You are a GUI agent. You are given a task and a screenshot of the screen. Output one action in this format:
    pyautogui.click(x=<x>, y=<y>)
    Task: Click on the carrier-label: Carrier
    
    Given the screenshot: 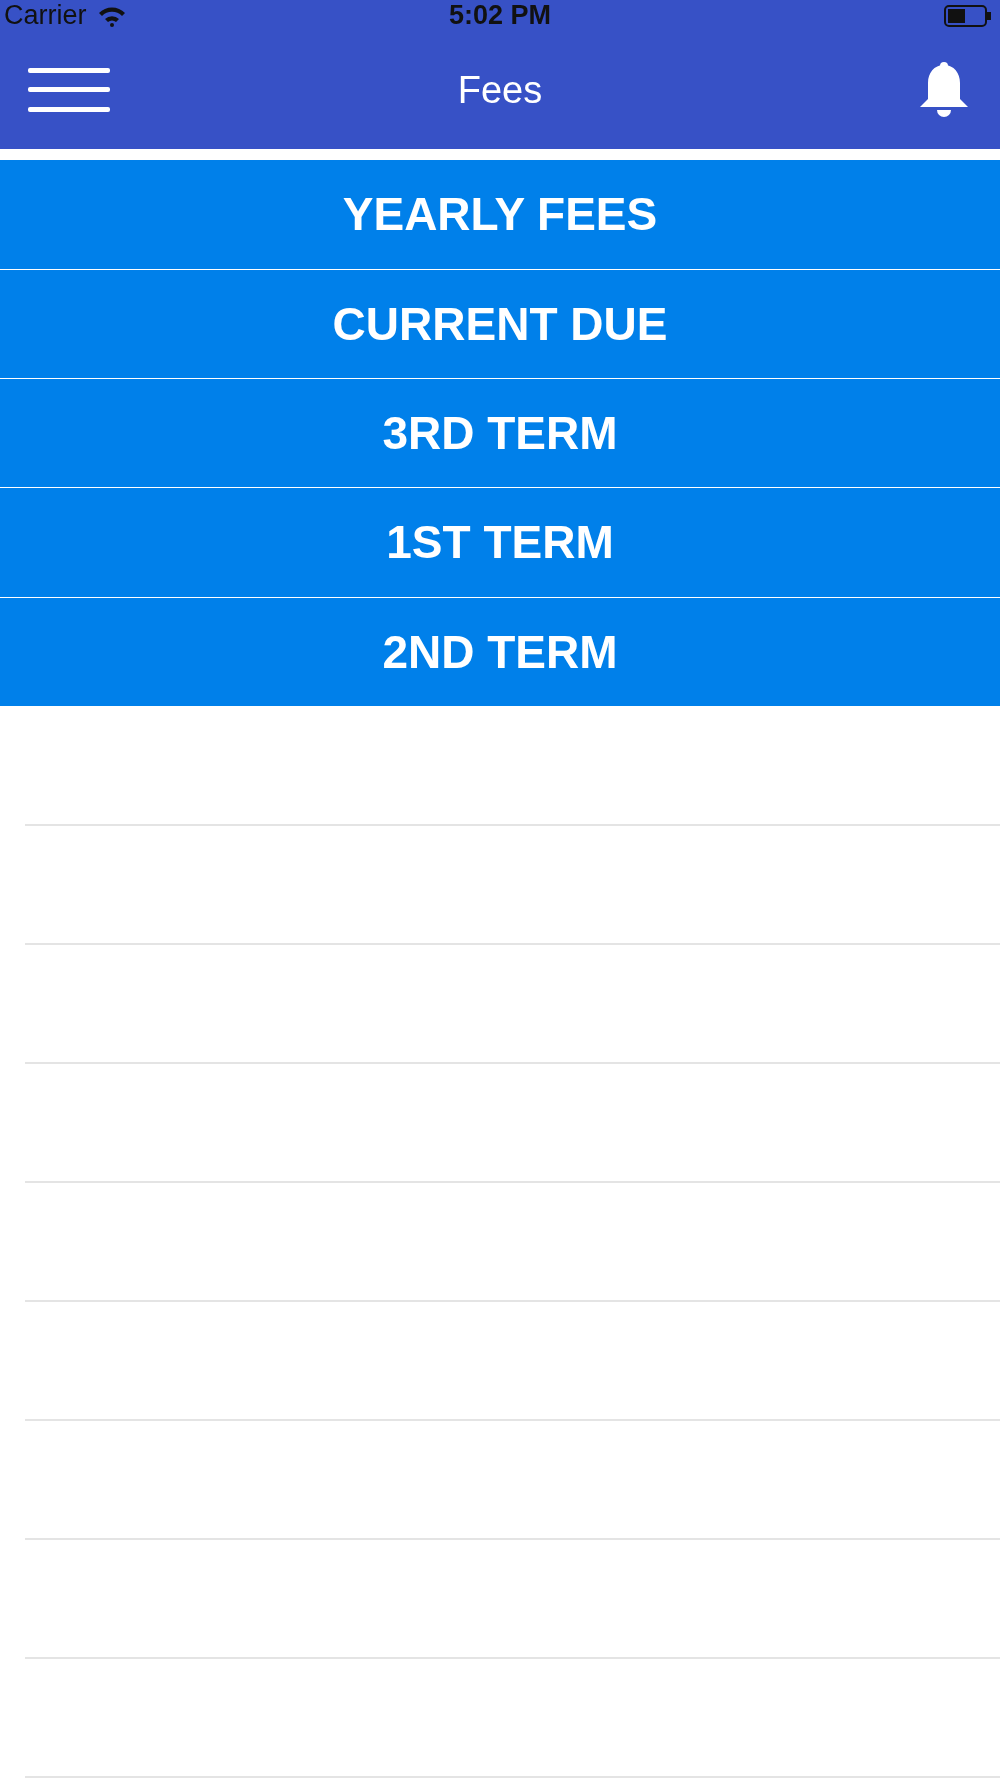 What is the action you would take?
    pyautogui.click(x=45, y=16)
    